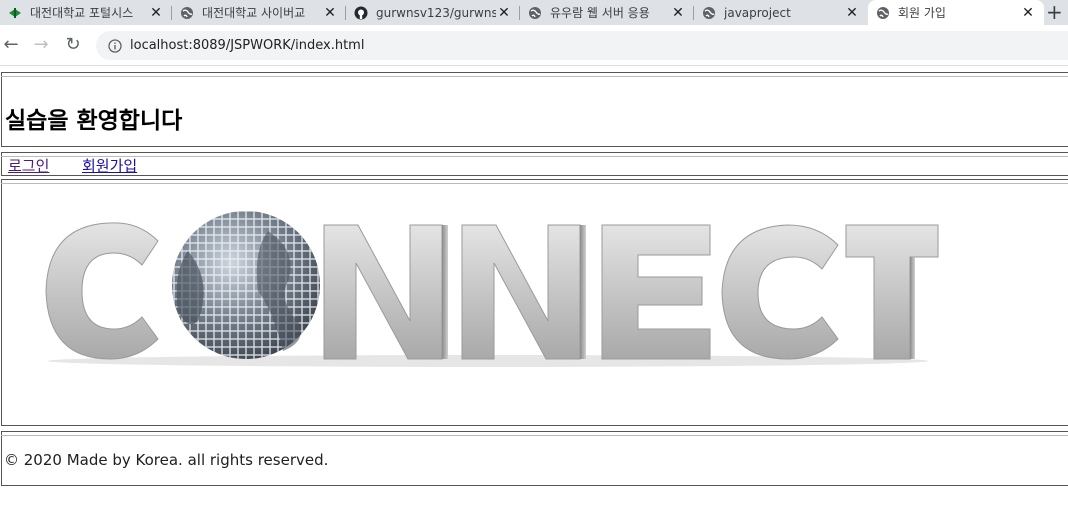  Describe the element at coordinates (436, 12) in the screenshot. I see `tab-title: gurwnsv123/gurwns` at that location.